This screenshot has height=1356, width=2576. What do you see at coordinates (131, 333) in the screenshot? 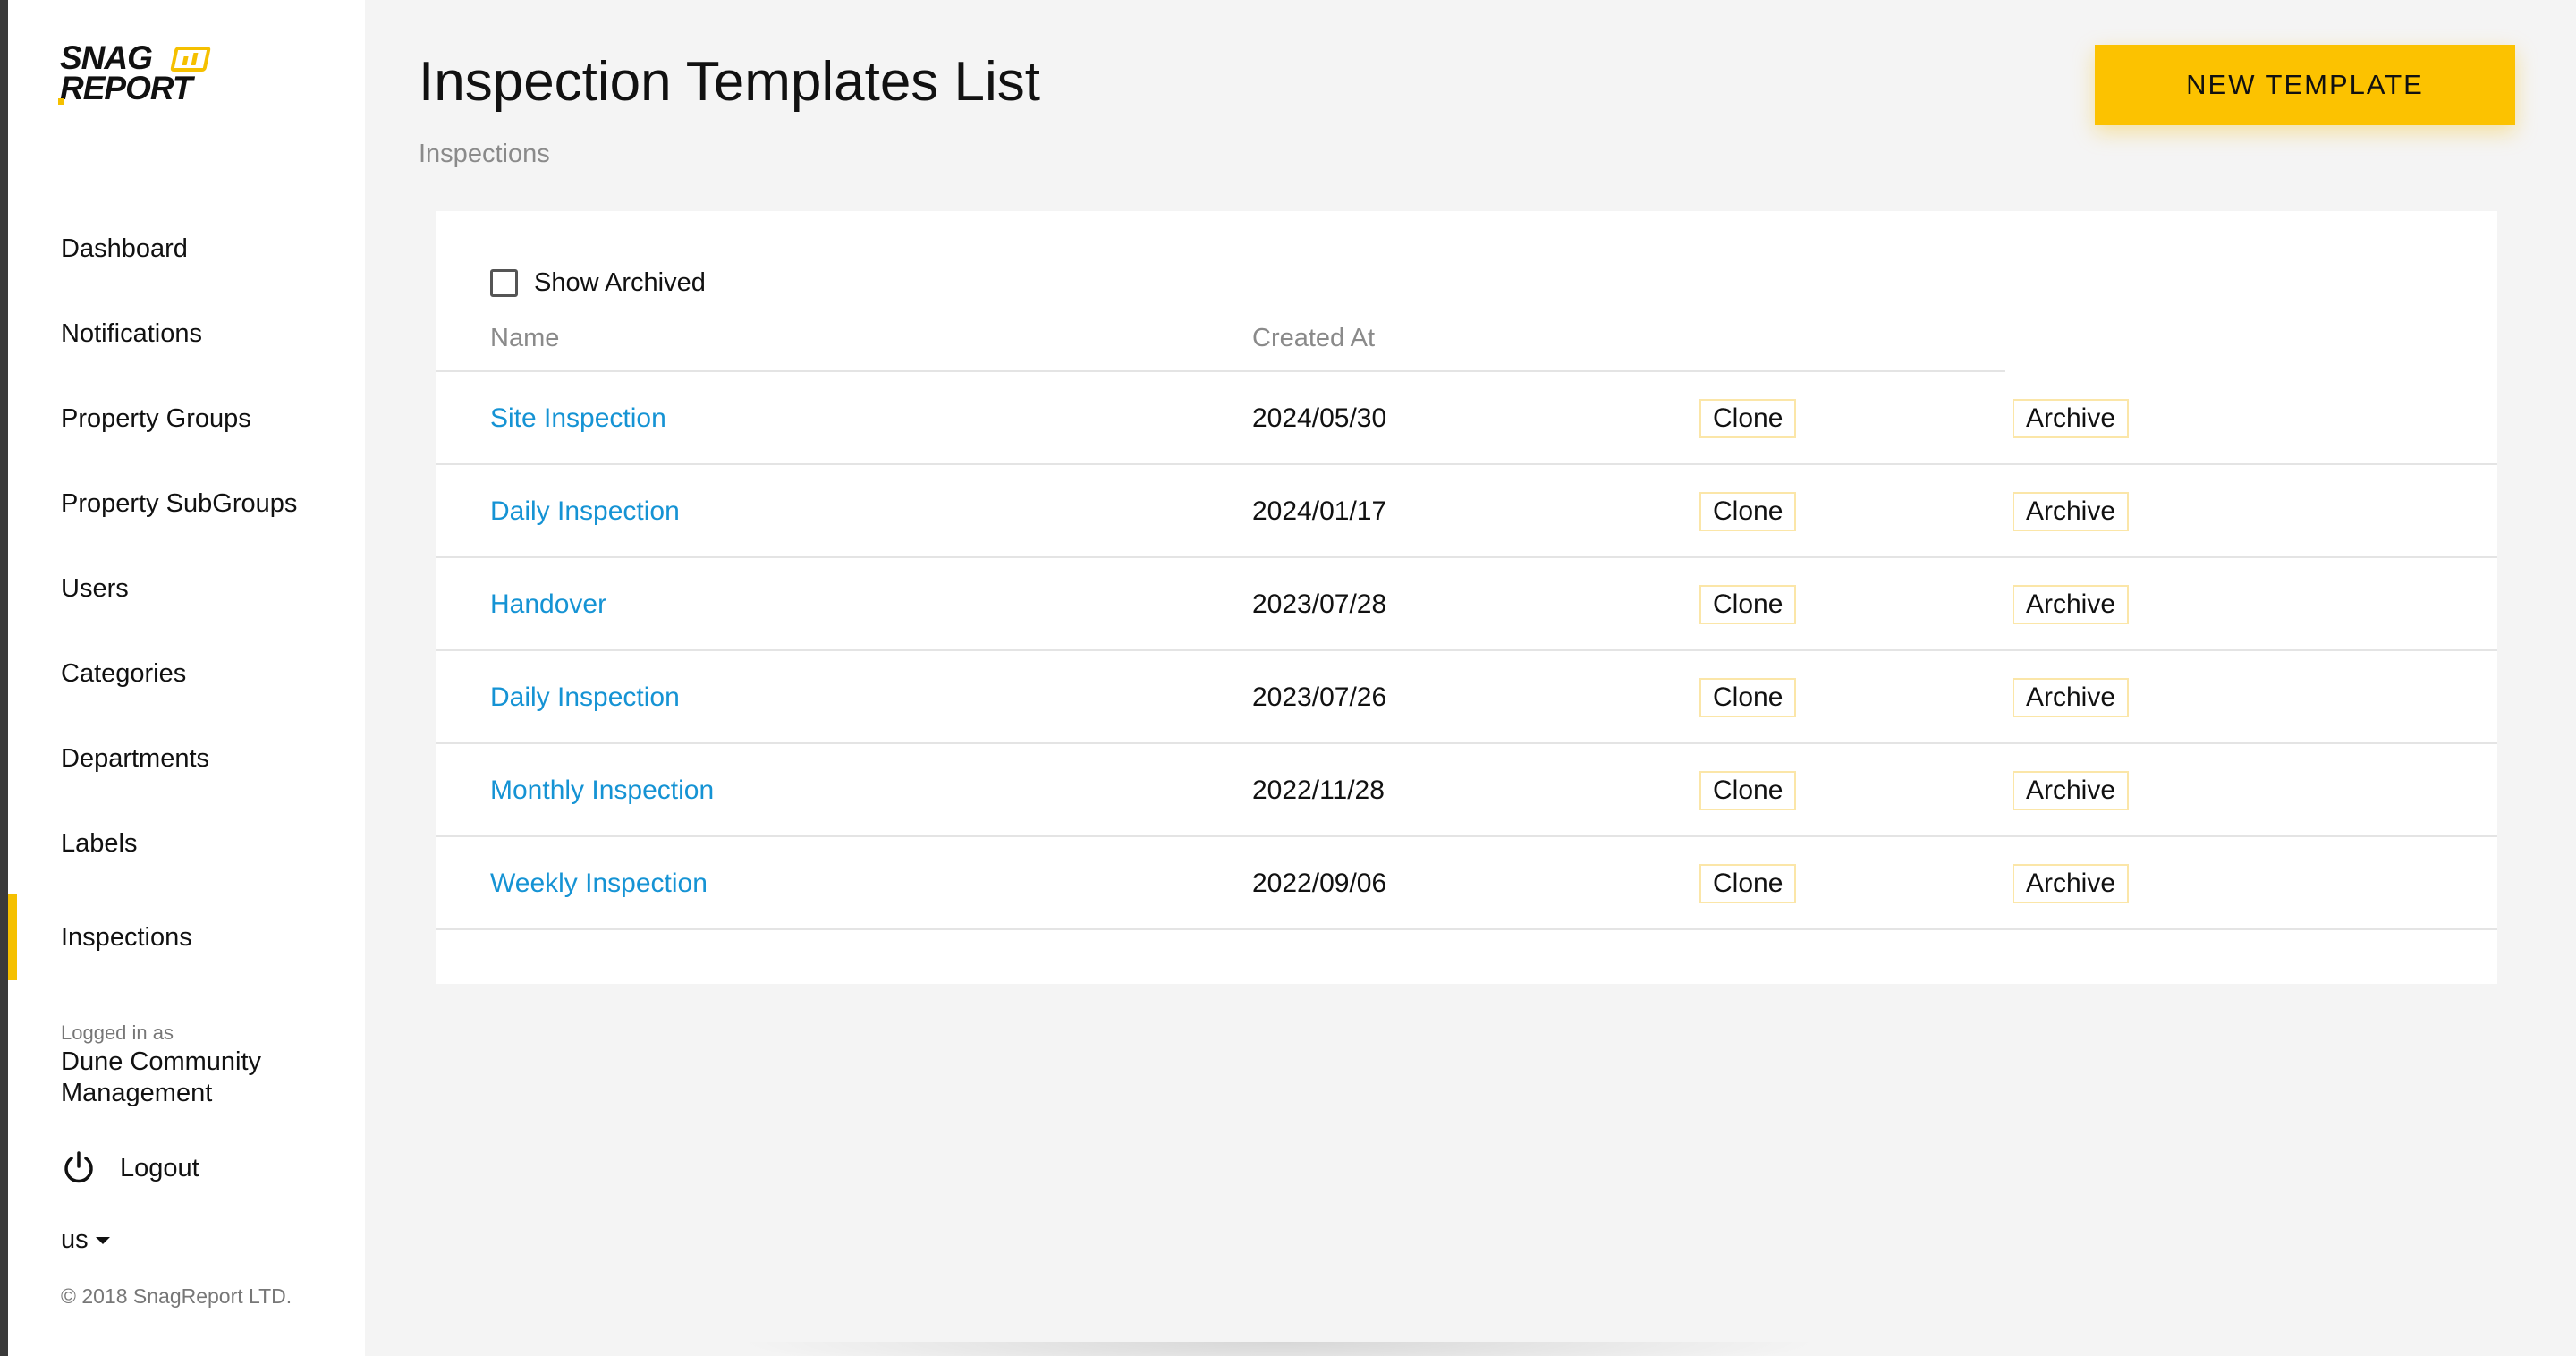
I see `sidebar-item-label: Notifications` at bounding box center [131, 333].